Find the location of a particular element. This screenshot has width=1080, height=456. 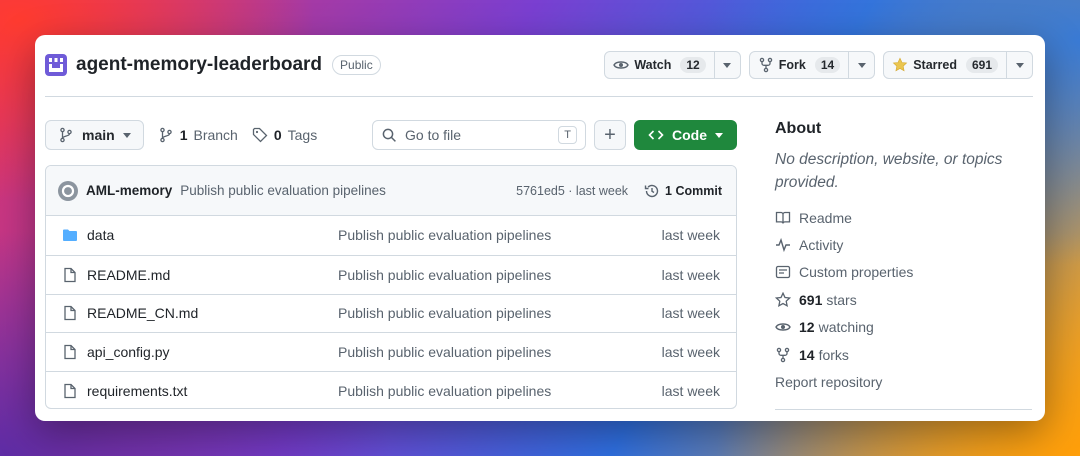

stars-count: 691 is located at coordinates (811, 299).